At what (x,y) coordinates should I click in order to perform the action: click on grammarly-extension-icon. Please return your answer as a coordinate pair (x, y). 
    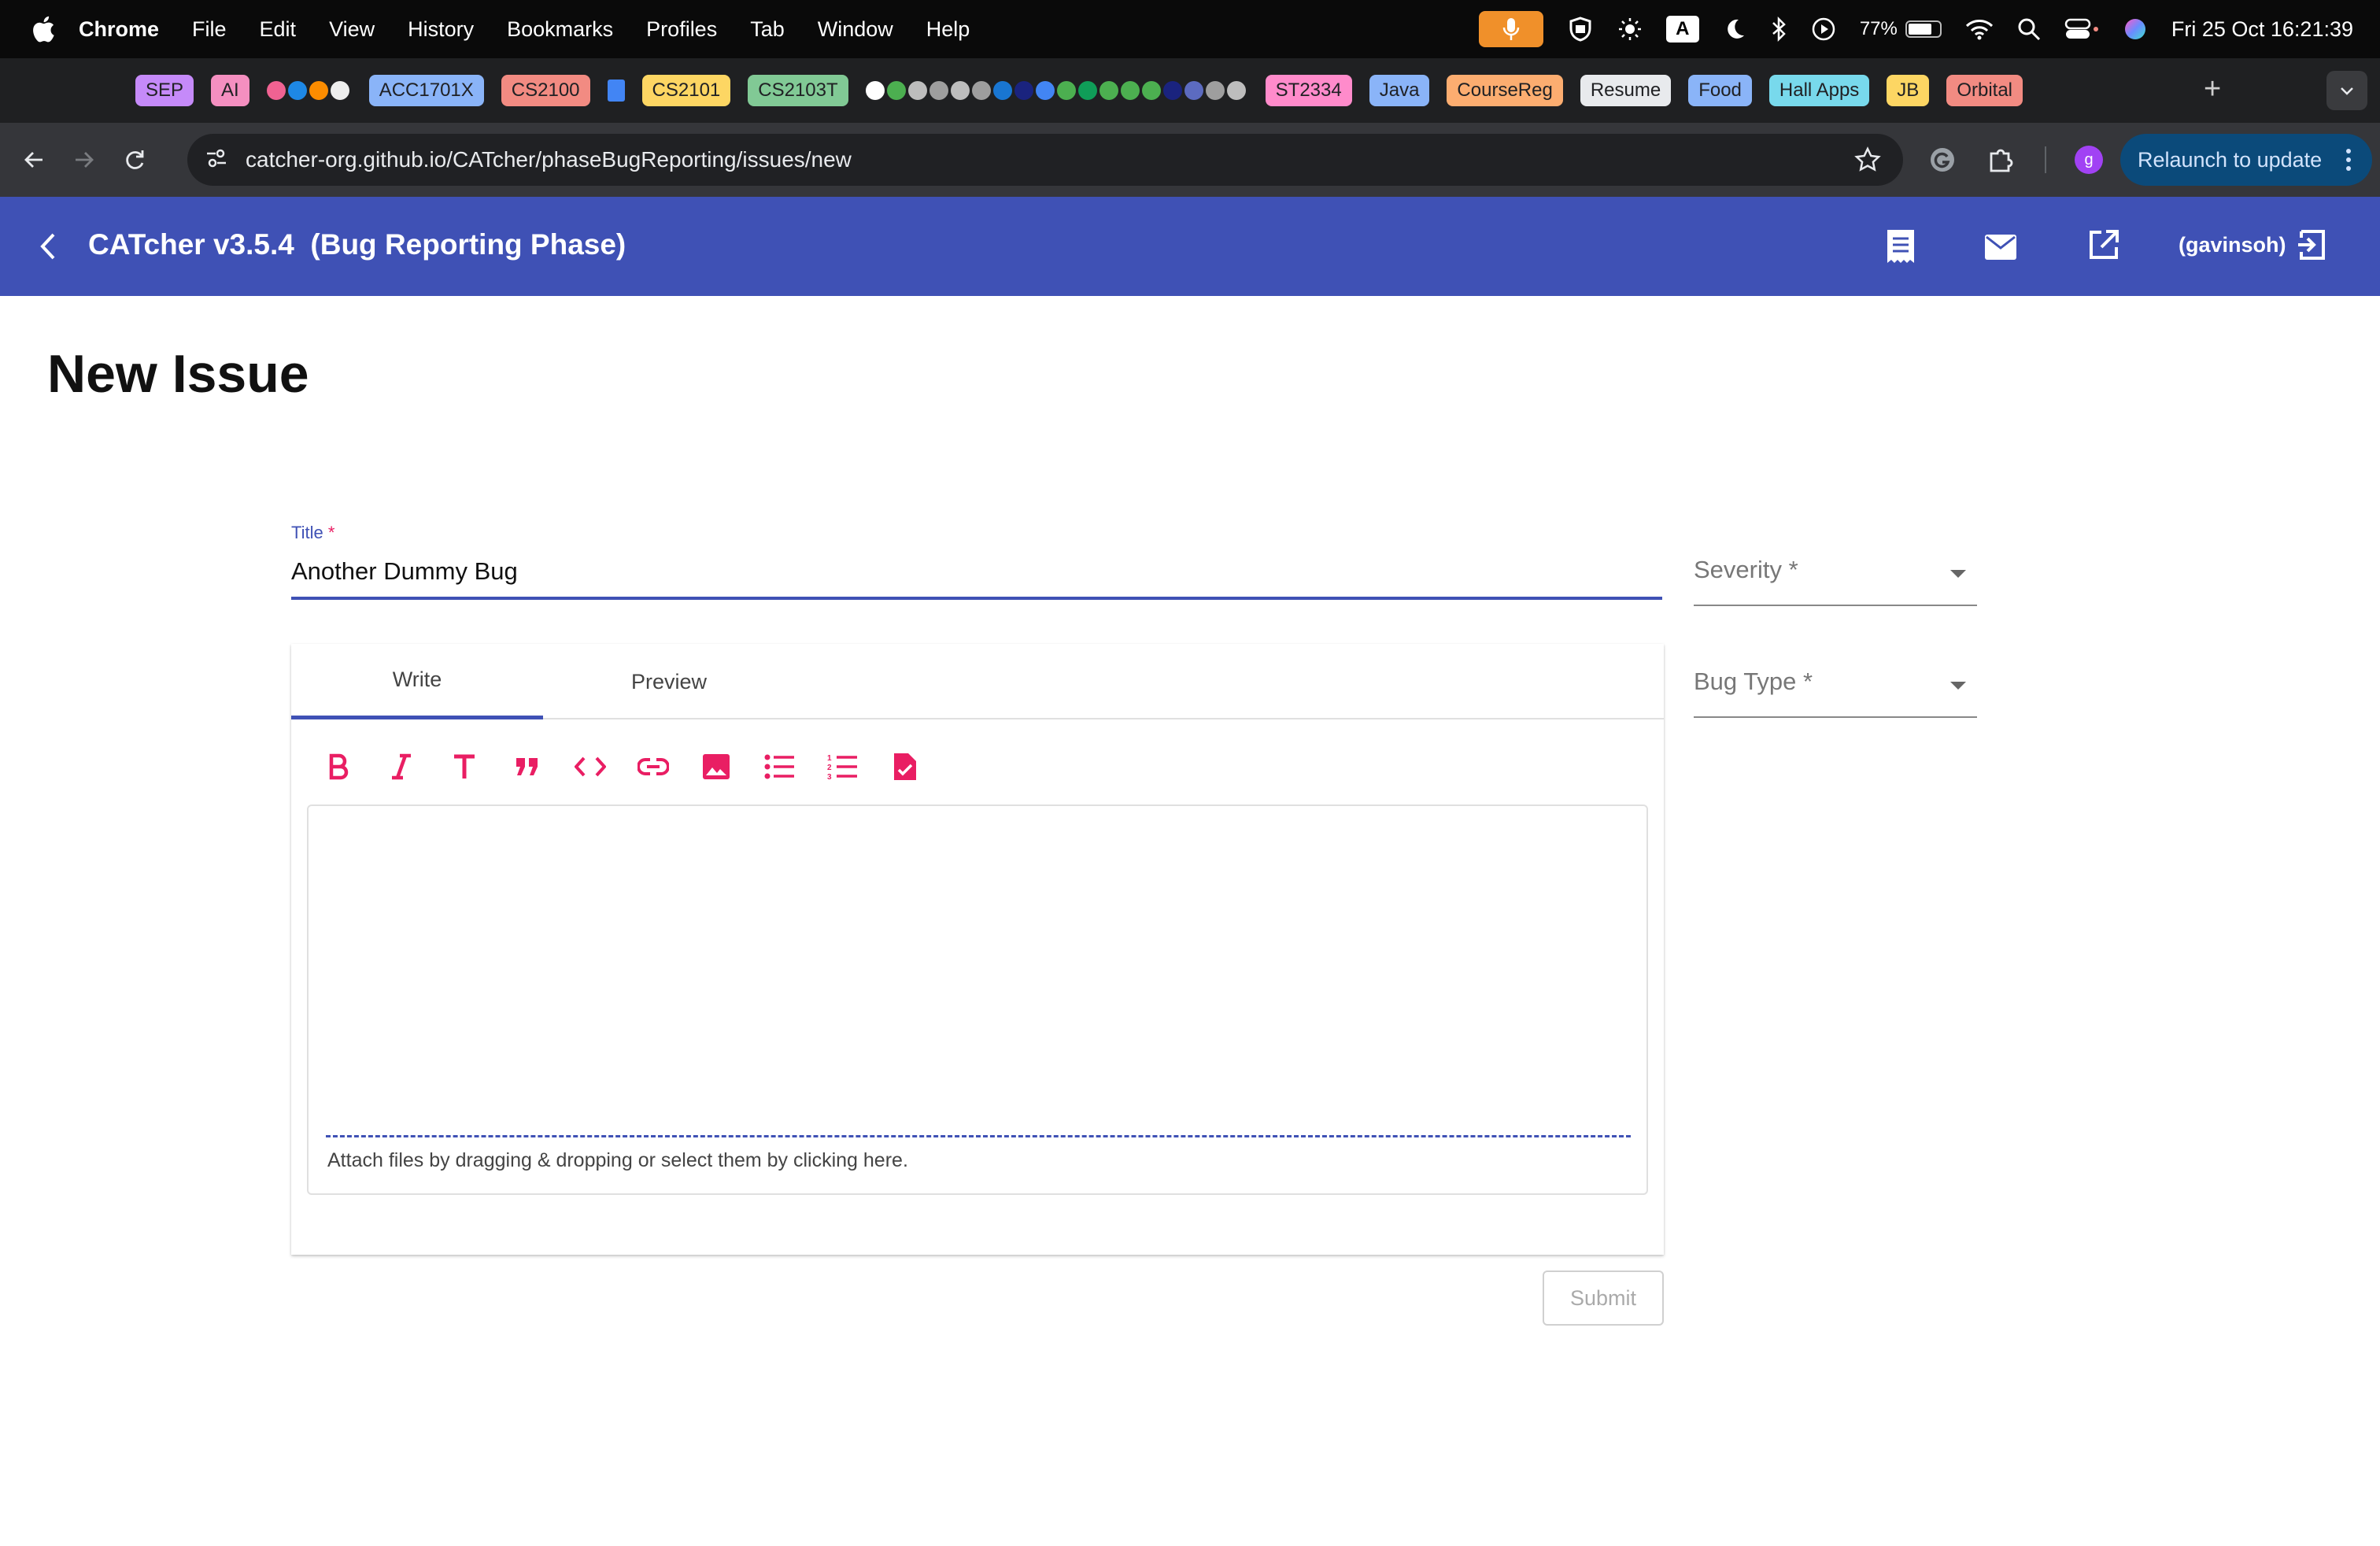
    Looking at the image, I should click on (1942, 160).